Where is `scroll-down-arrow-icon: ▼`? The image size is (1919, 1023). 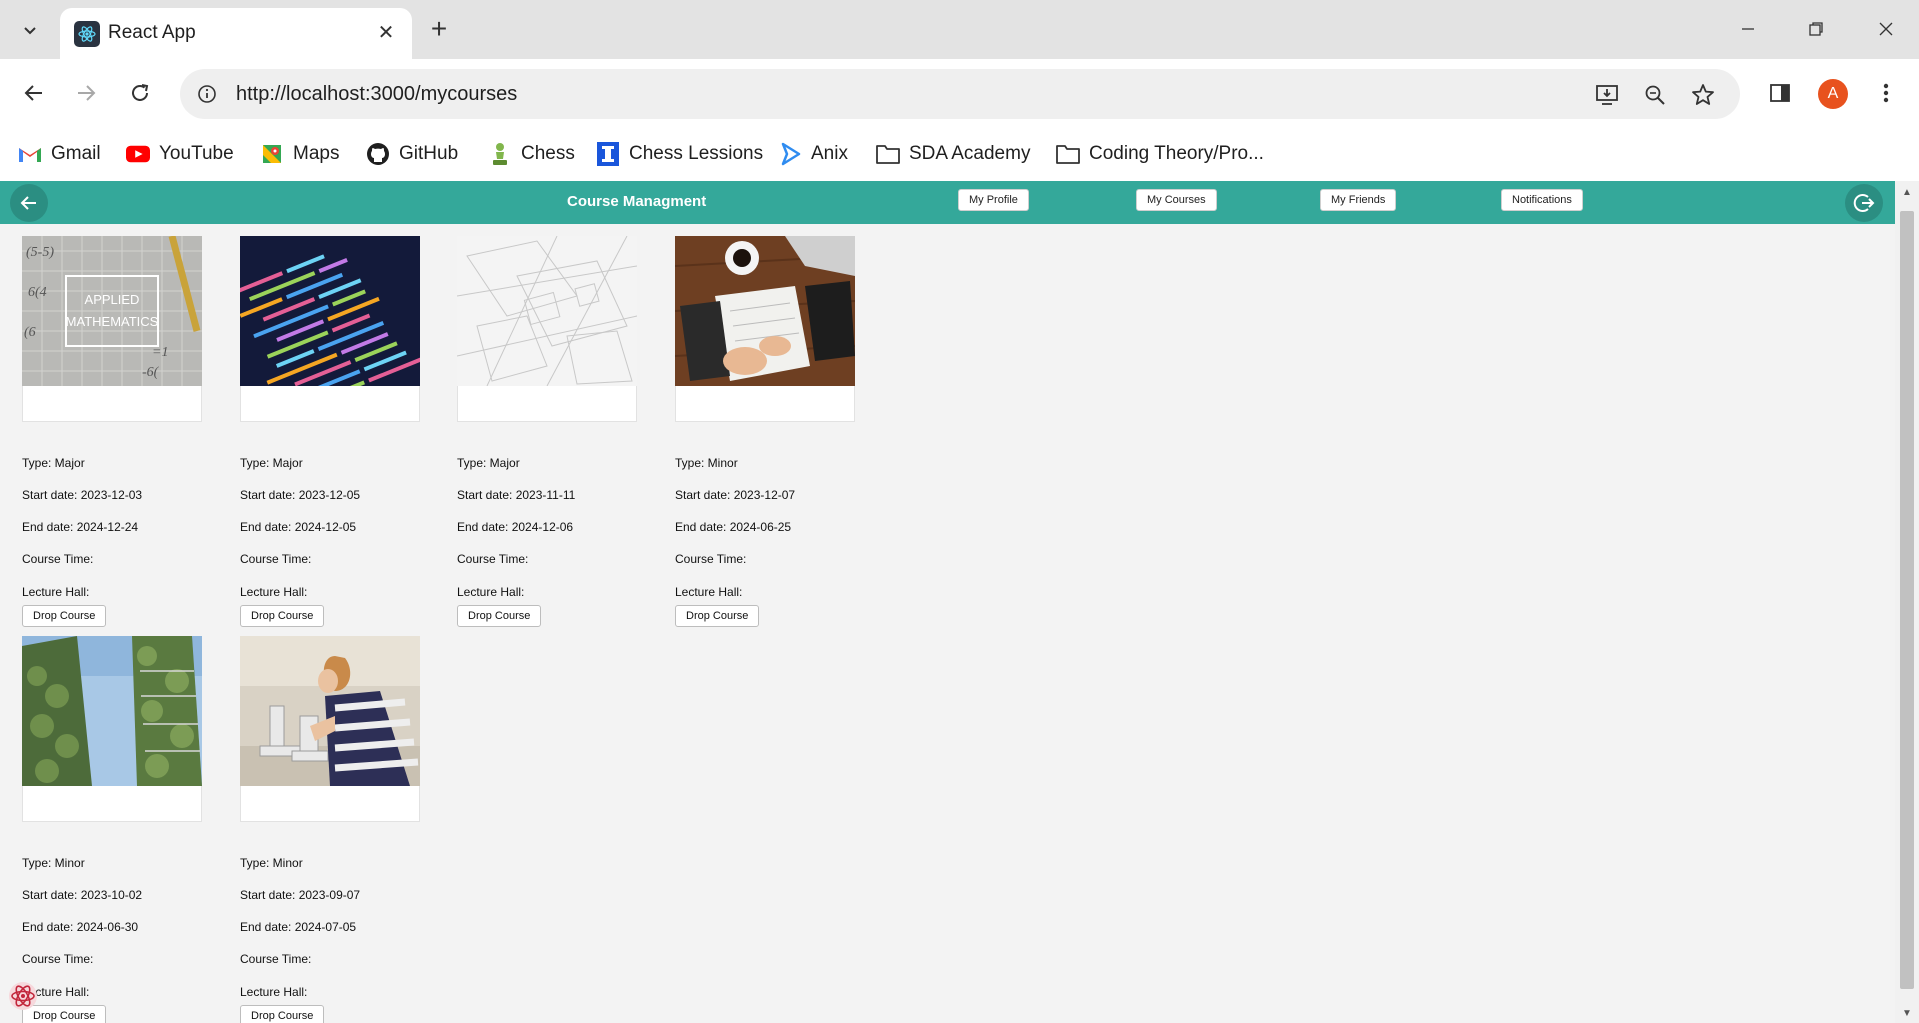
scroll-down-arrow-icon: ▼ is located at coordinates (1907, 1013).